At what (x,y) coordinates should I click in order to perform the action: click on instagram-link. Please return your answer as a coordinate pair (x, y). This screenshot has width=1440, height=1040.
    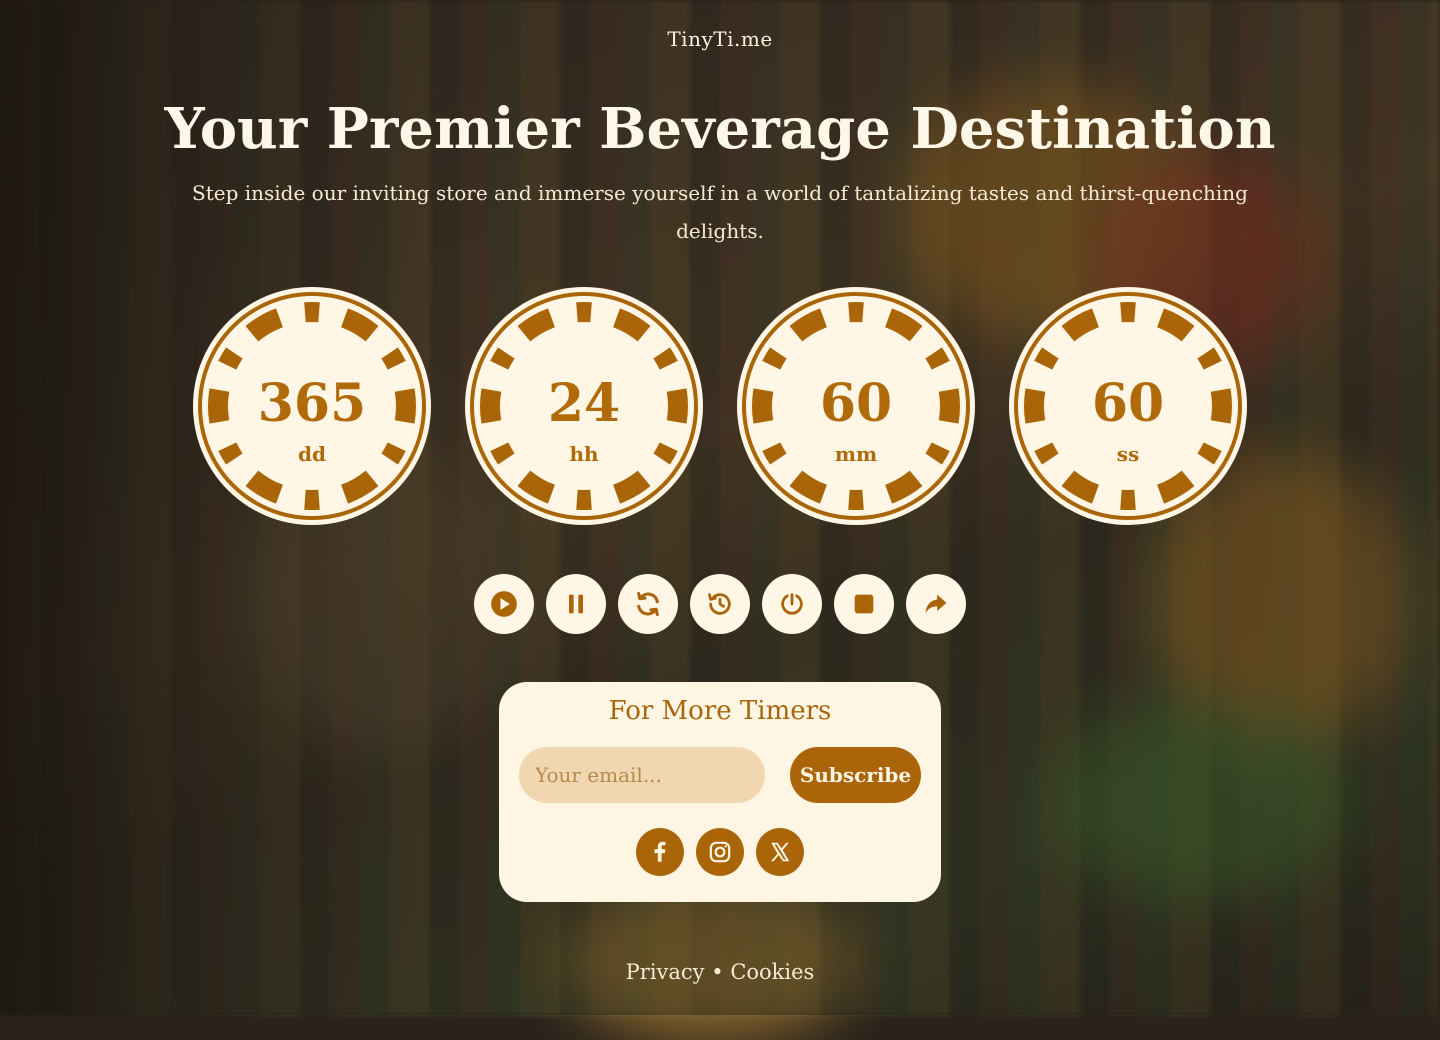
    Looking at the image, I should click on (720, 852).